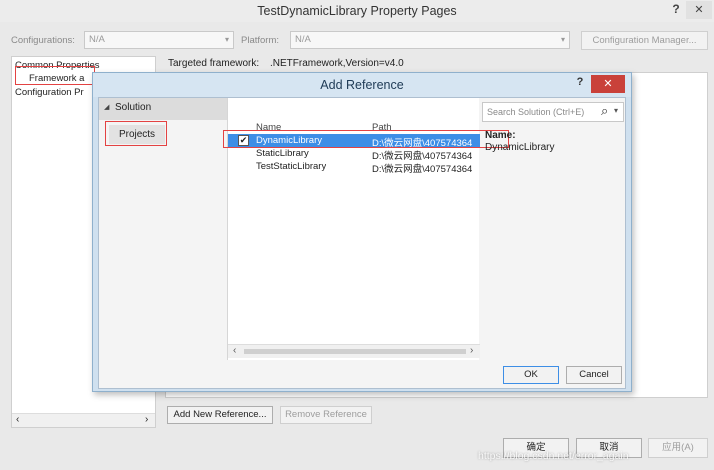  I want to click on footer-apply-button: 应用(A), so click(678, 448).